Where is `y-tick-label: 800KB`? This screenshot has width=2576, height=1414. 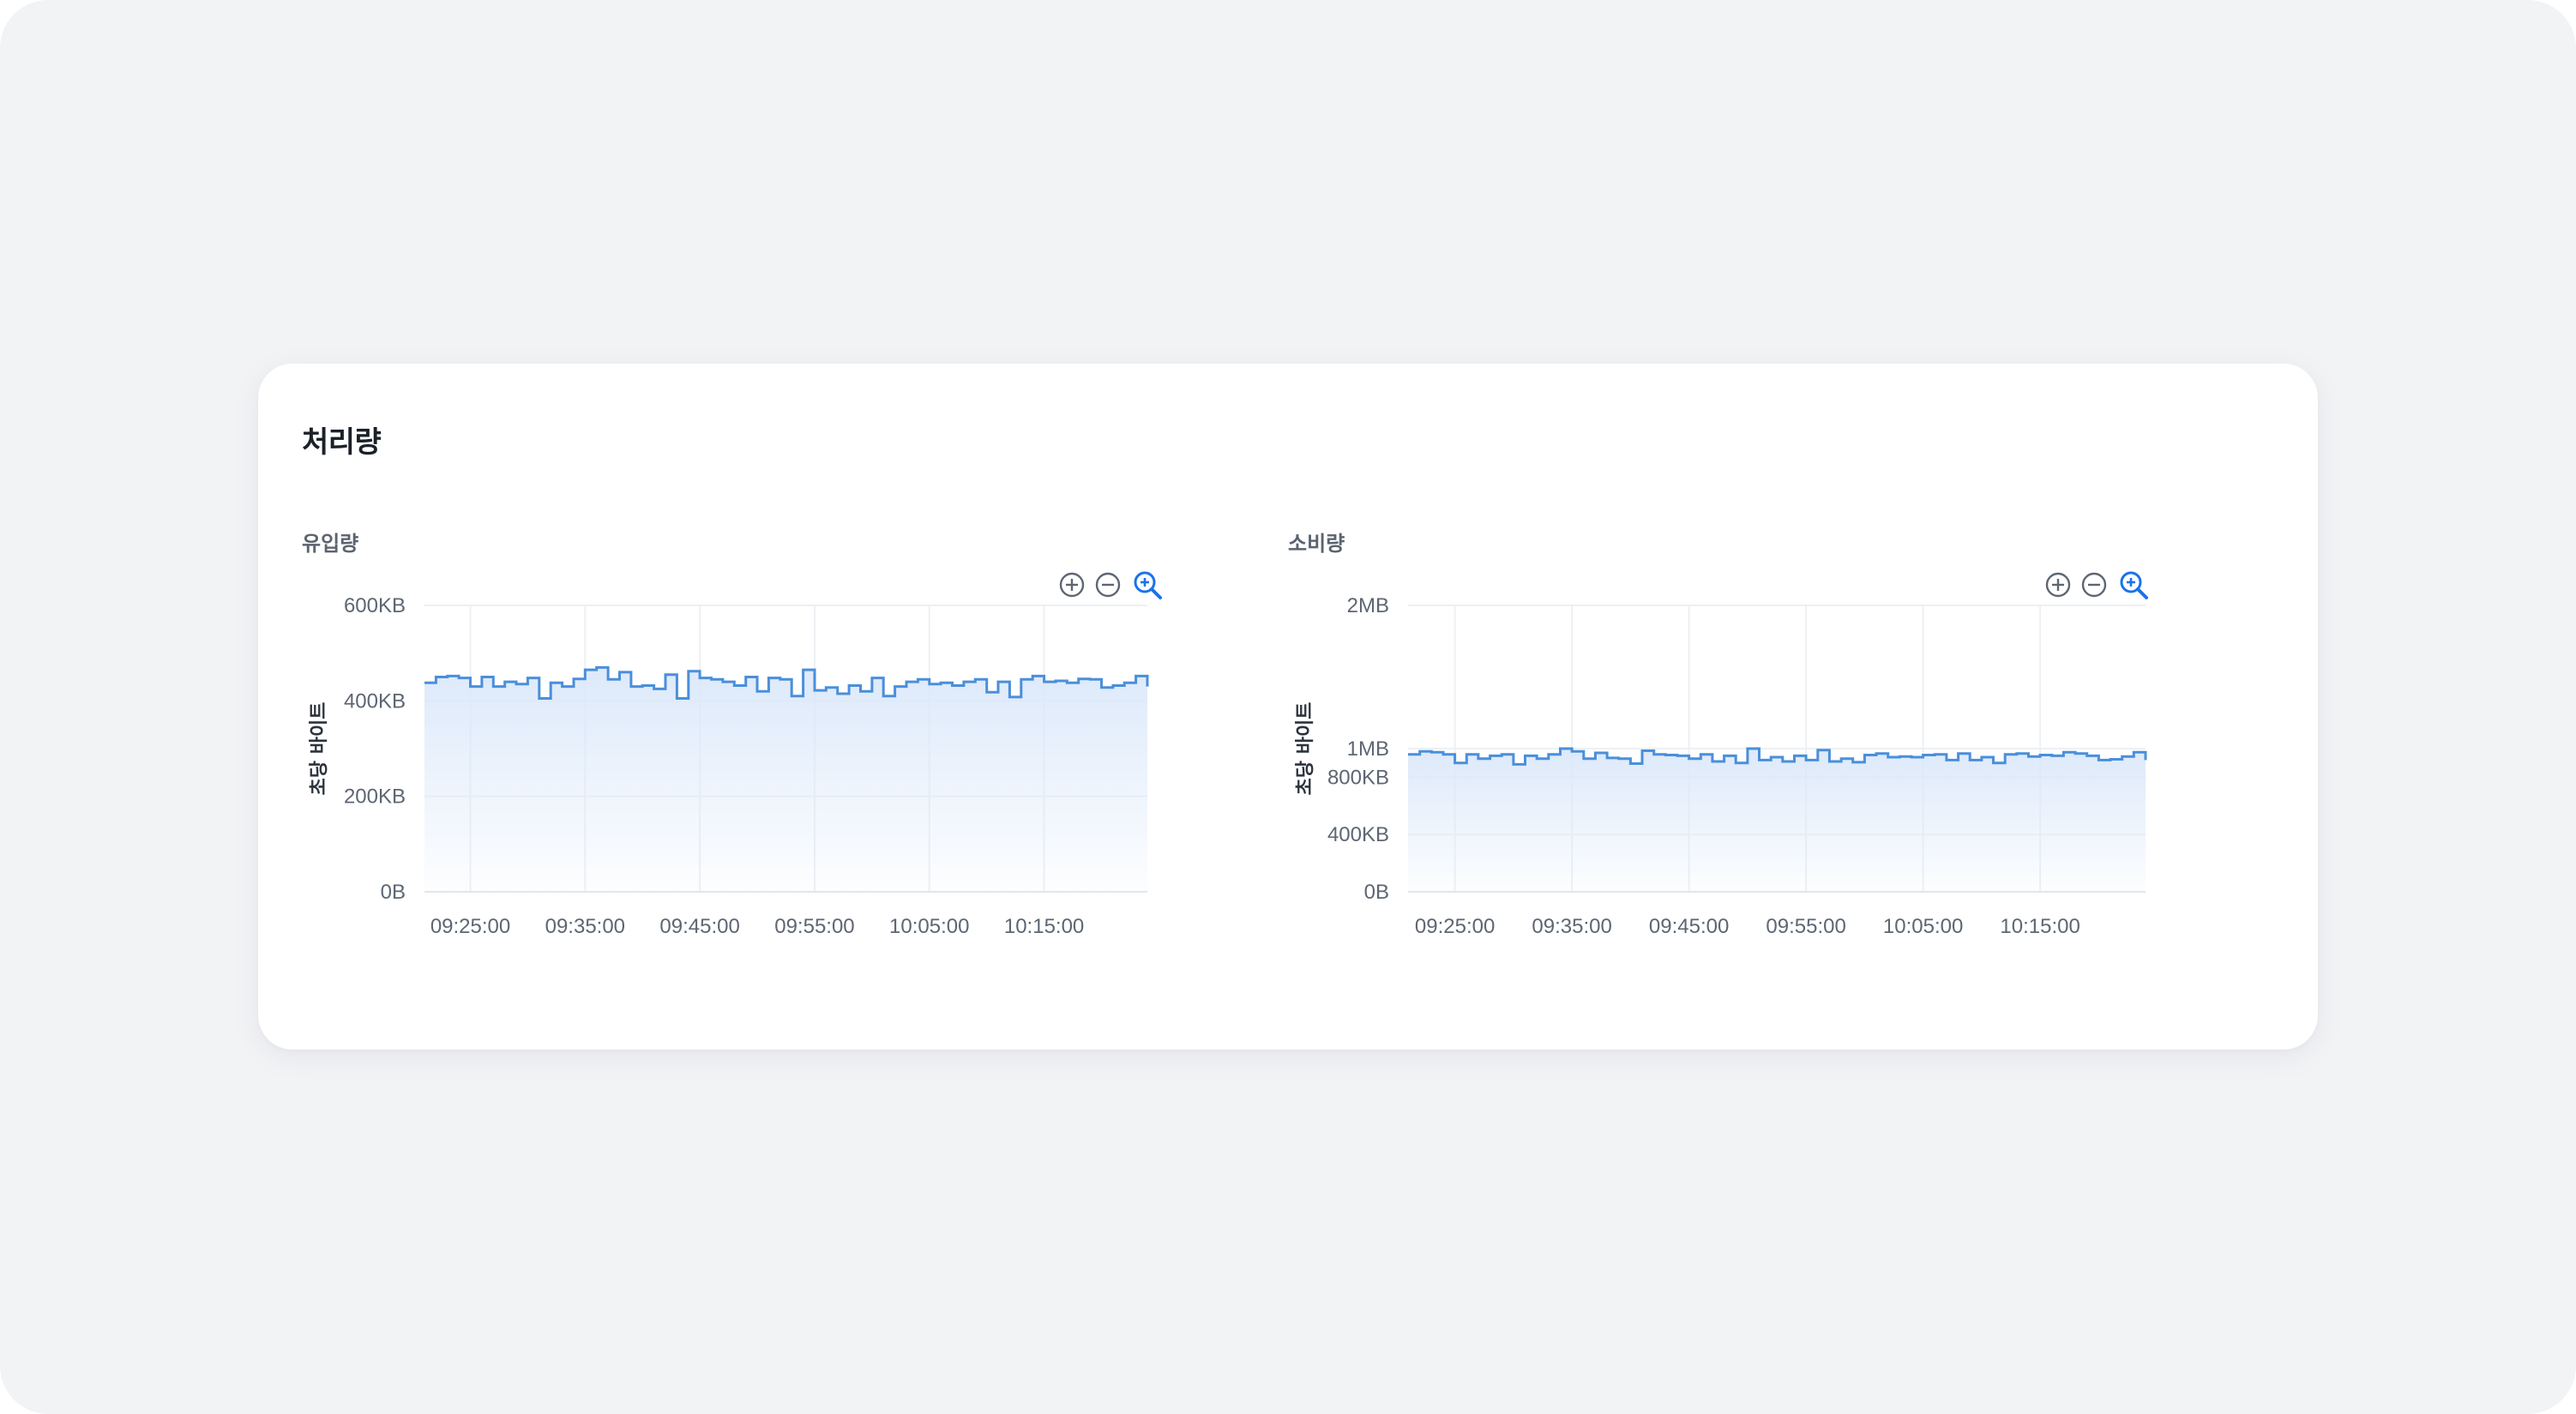 y-tick-label: 800KB is located at coordinates (1358, 777).